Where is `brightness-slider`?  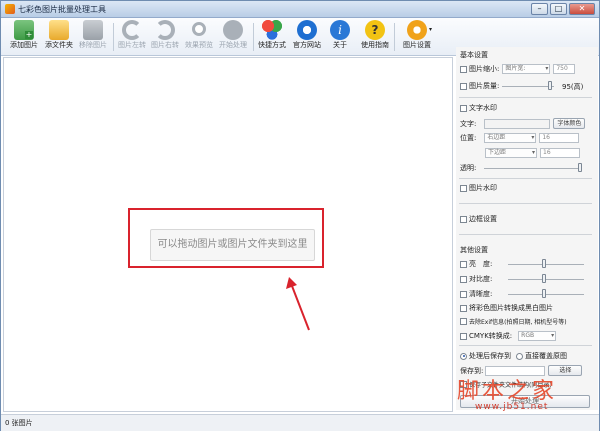
brightness-slider is located at coordinates (546, 264).